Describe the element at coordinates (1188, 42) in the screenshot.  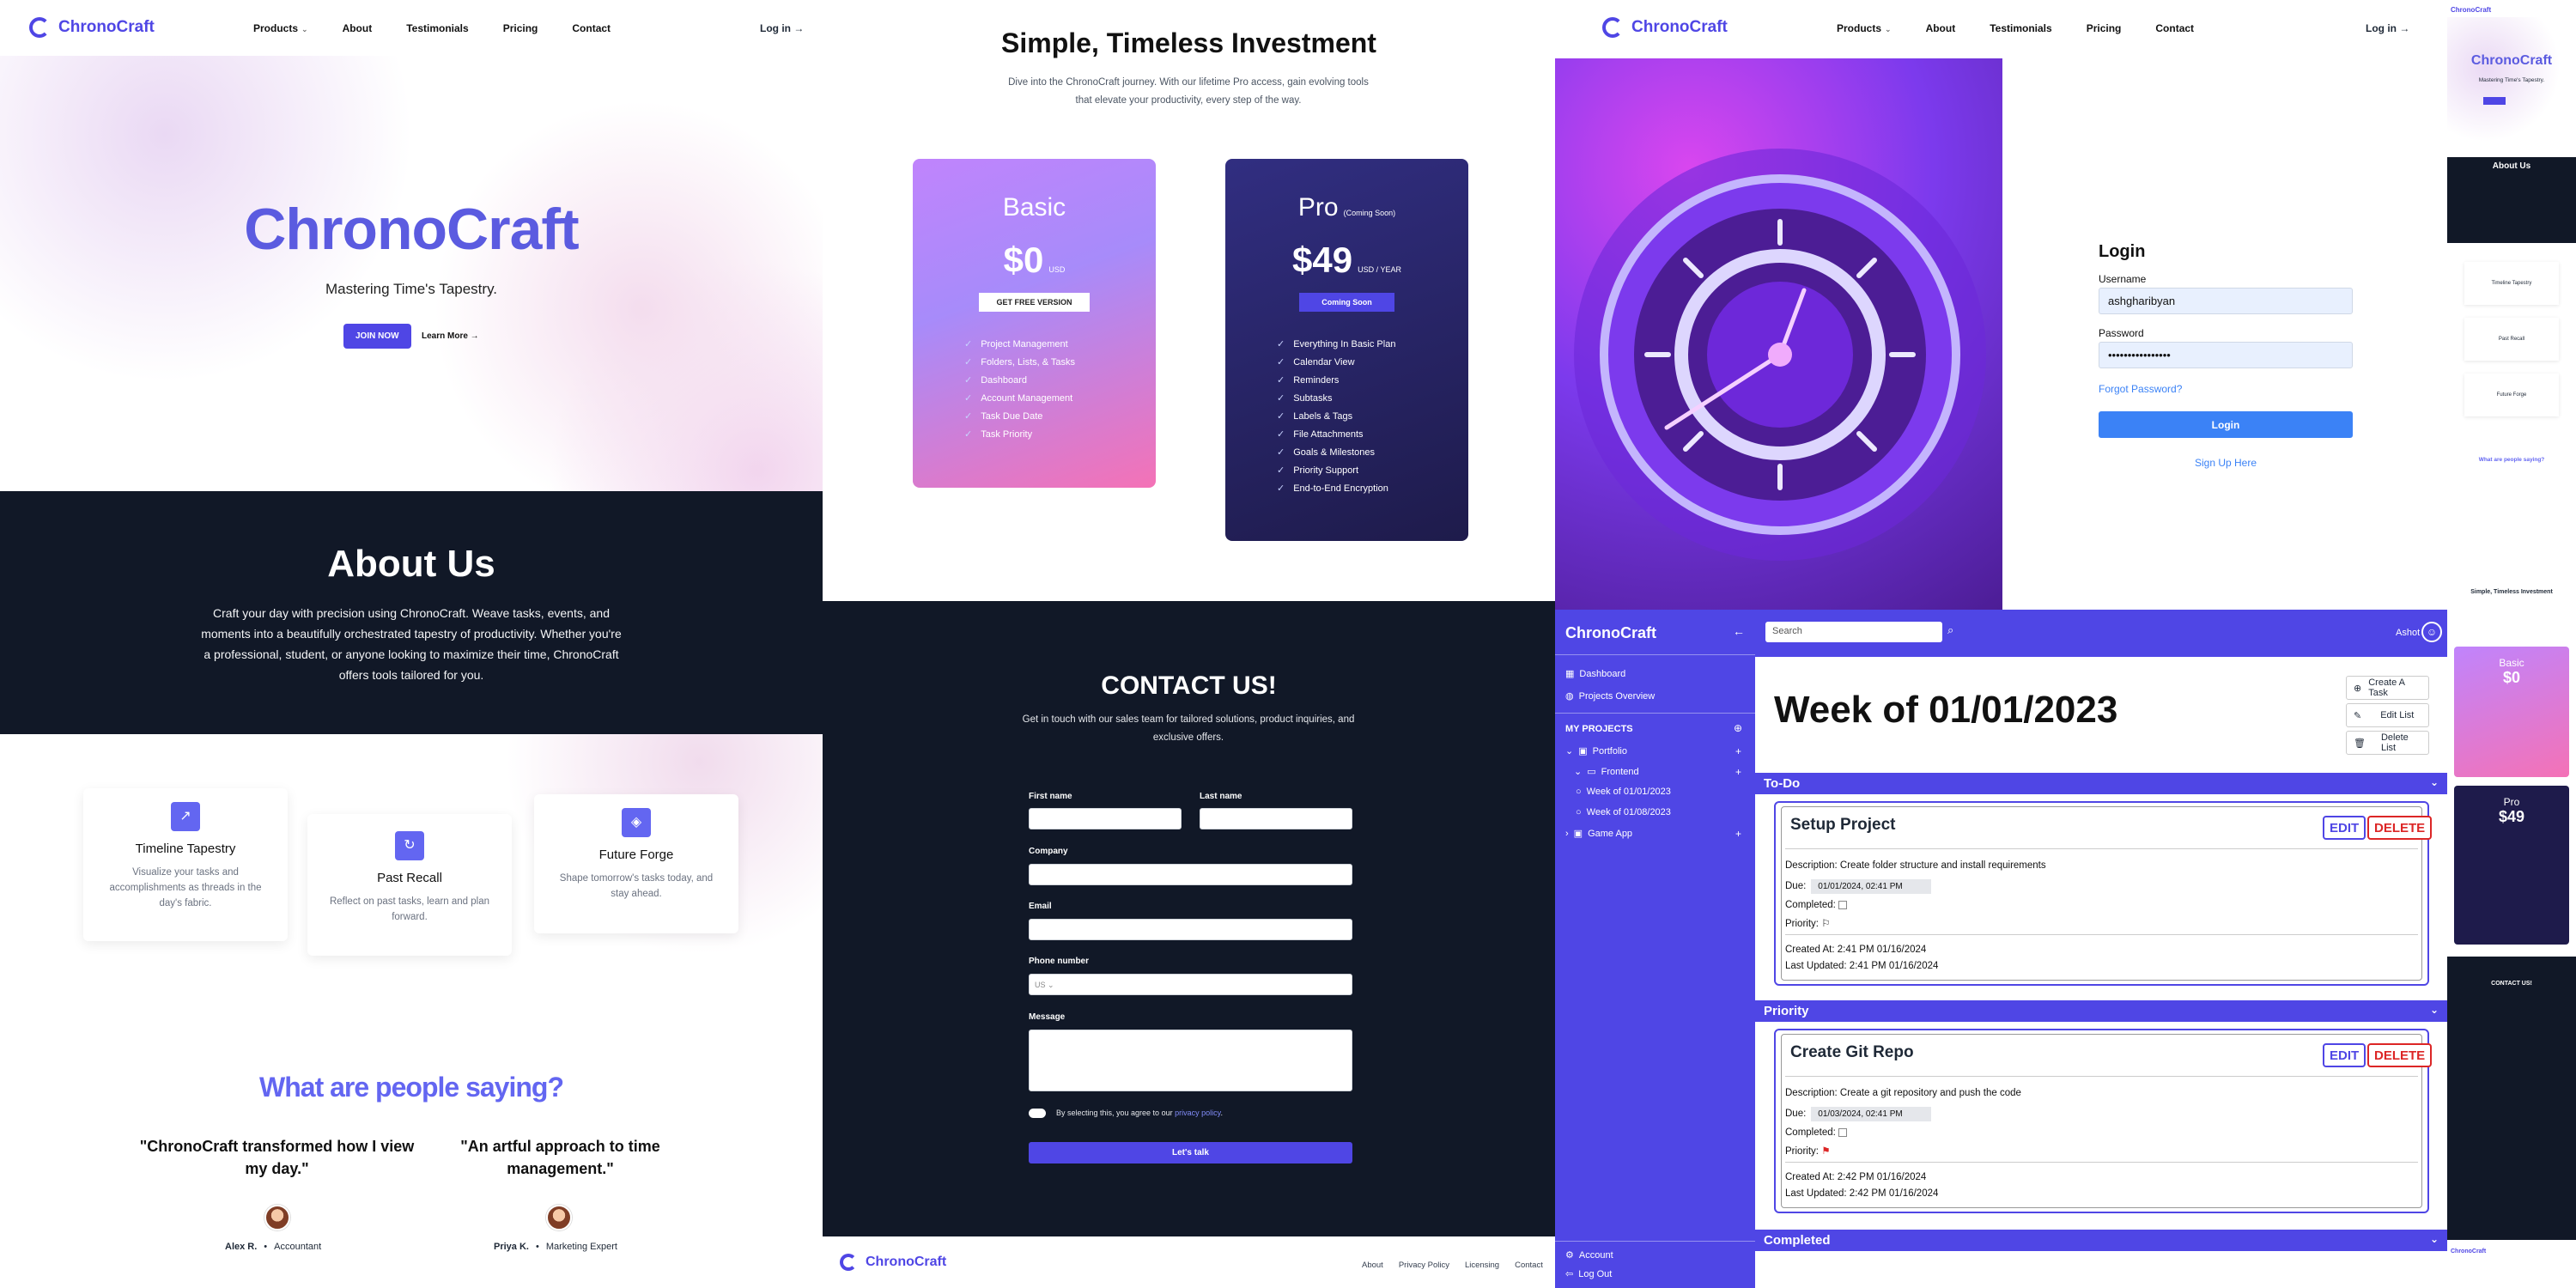
I see `pricing-title: Simple, Timeless Investment` at that location.